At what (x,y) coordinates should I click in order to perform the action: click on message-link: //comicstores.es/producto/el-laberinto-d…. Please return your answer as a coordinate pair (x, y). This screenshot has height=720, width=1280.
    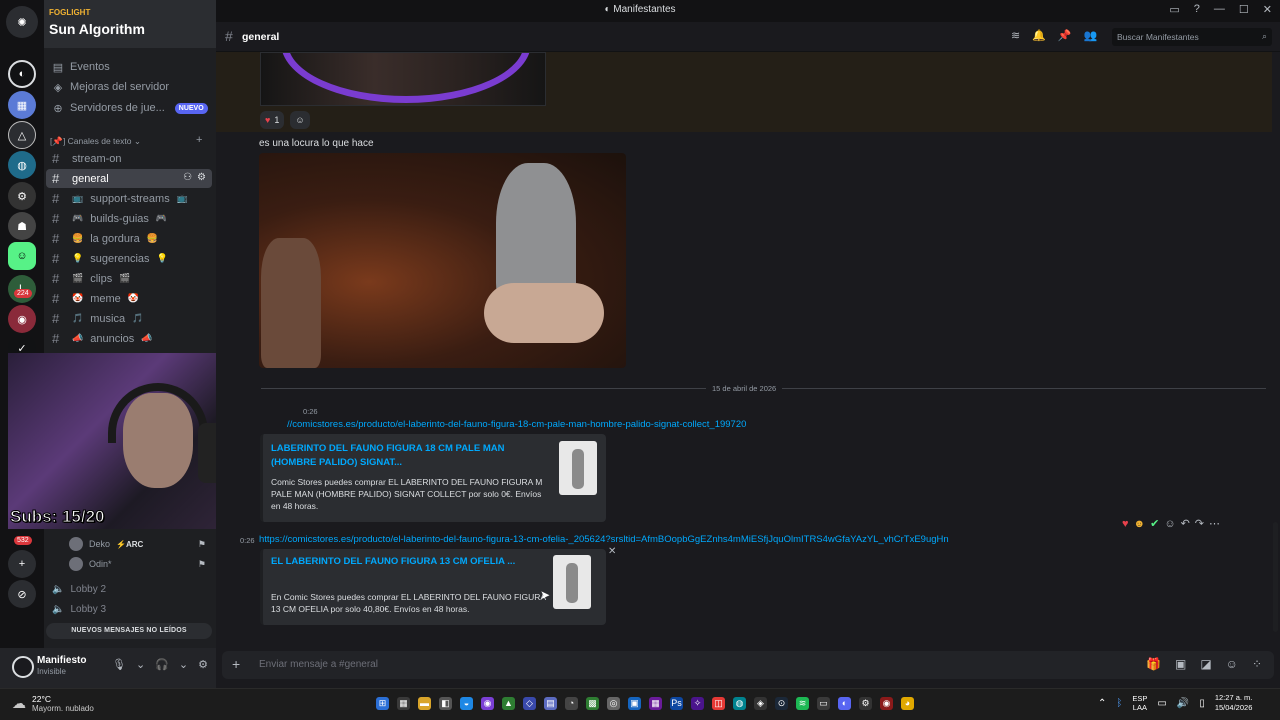
    Looking at the image, I should click on (516, 424).